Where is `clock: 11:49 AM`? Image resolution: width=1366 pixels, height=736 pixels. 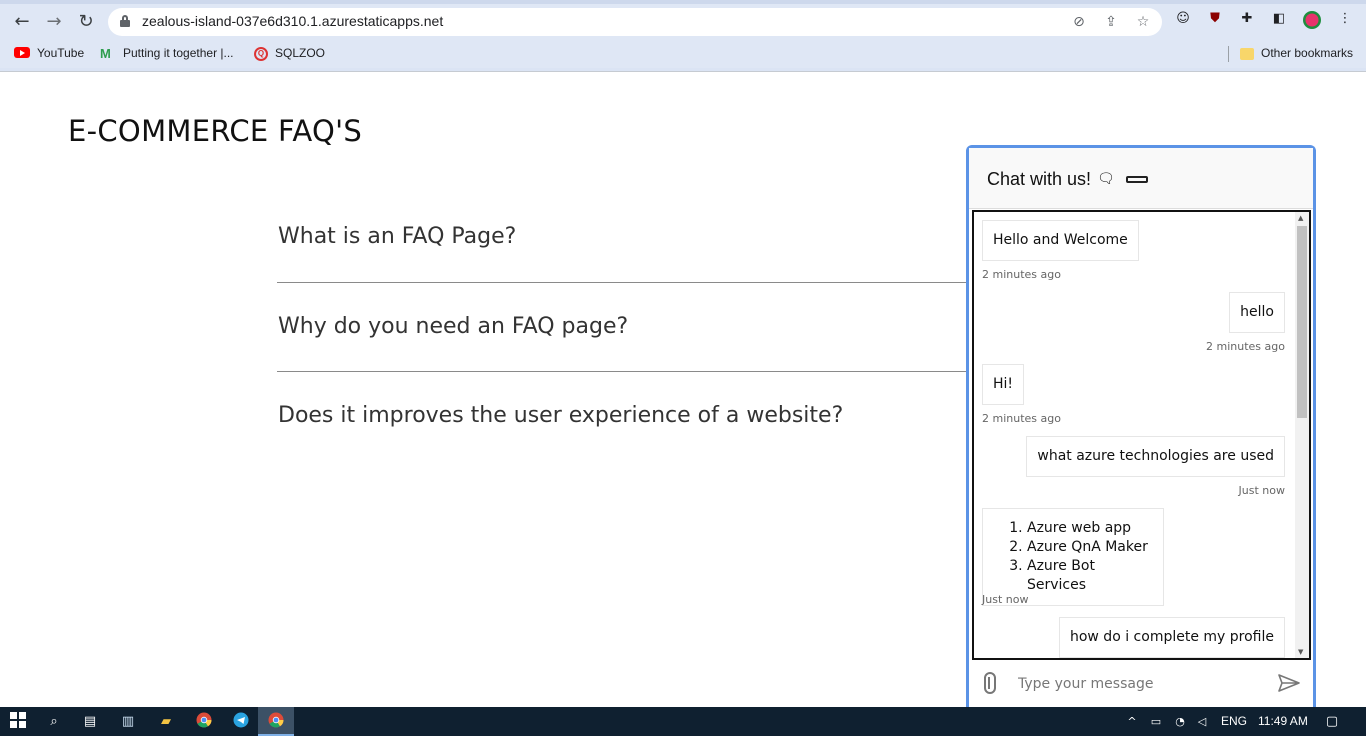 clock: 11:49 AM is located at coordinates (1283, 721).